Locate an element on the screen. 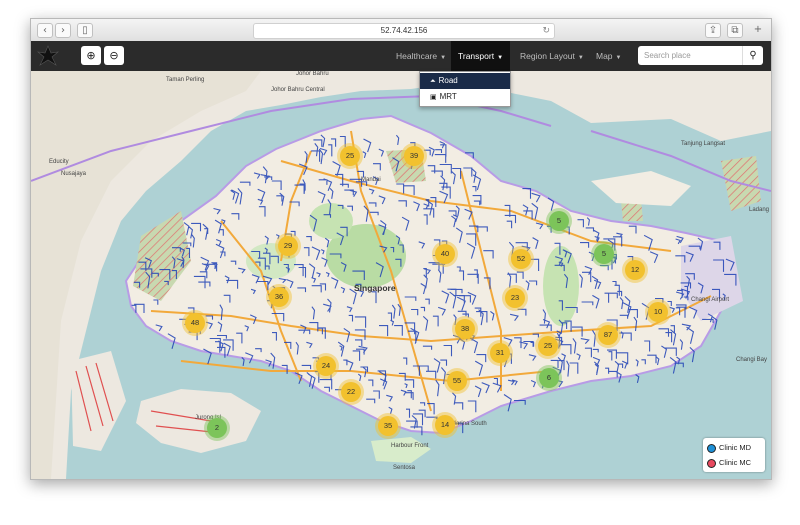 This screenshot has width=800, height=525. nav-map-label: Map is located at coordinates (604, 56).